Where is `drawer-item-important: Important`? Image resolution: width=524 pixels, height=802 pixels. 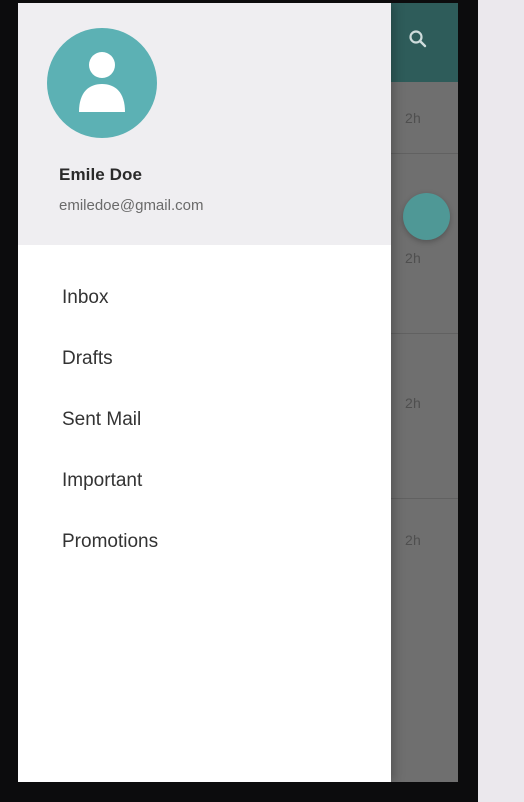 drawer-item-important: Important is located at coordinates (204, 479).